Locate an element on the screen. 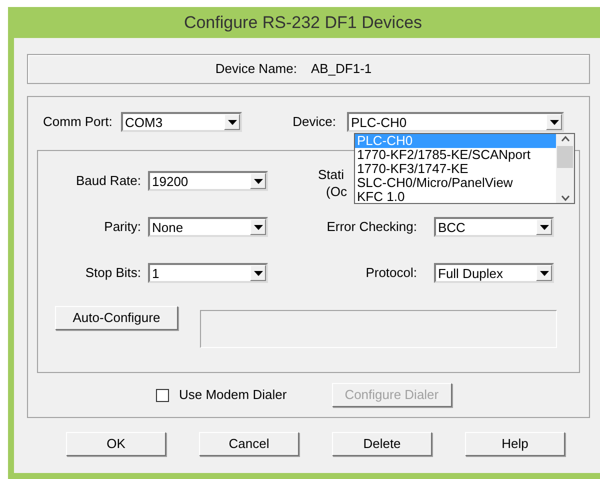 The image size is (600, 479). list-item: 1770-KF2/1785-KE/SCANport is located at coordinates (455, 155).